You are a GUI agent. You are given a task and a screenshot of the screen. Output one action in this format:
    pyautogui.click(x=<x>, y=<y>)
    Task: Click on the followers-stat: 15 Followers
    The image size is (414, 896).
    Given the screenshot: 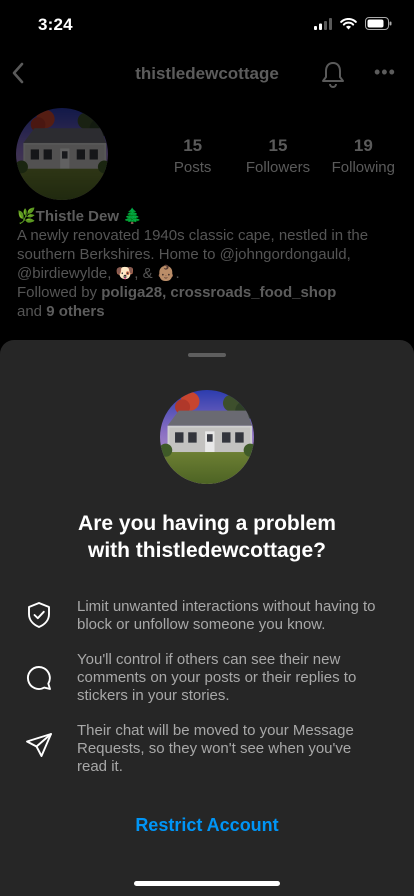 What is the action you would take?
    pyautogui.click(x=277, y=156)
    